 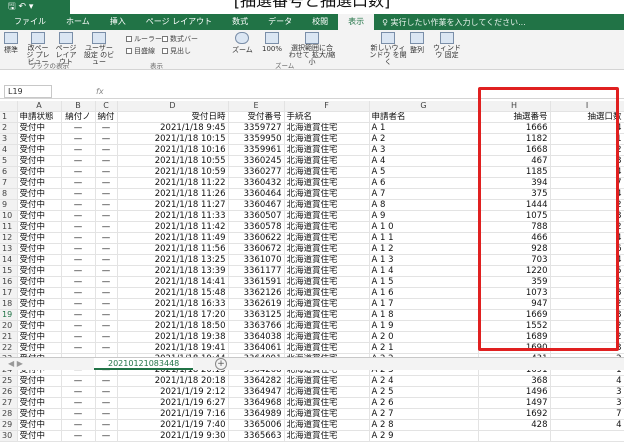 I want to click on cell: A 1 2, so click(x=424, y=249).